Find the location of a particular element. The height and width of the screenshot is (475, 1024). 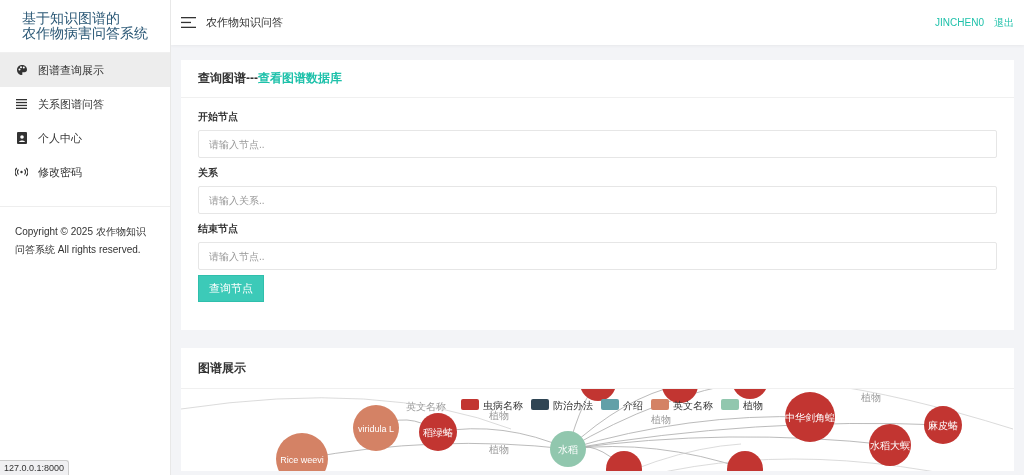

field-label: 关系 is located at coordinates (208, 173).